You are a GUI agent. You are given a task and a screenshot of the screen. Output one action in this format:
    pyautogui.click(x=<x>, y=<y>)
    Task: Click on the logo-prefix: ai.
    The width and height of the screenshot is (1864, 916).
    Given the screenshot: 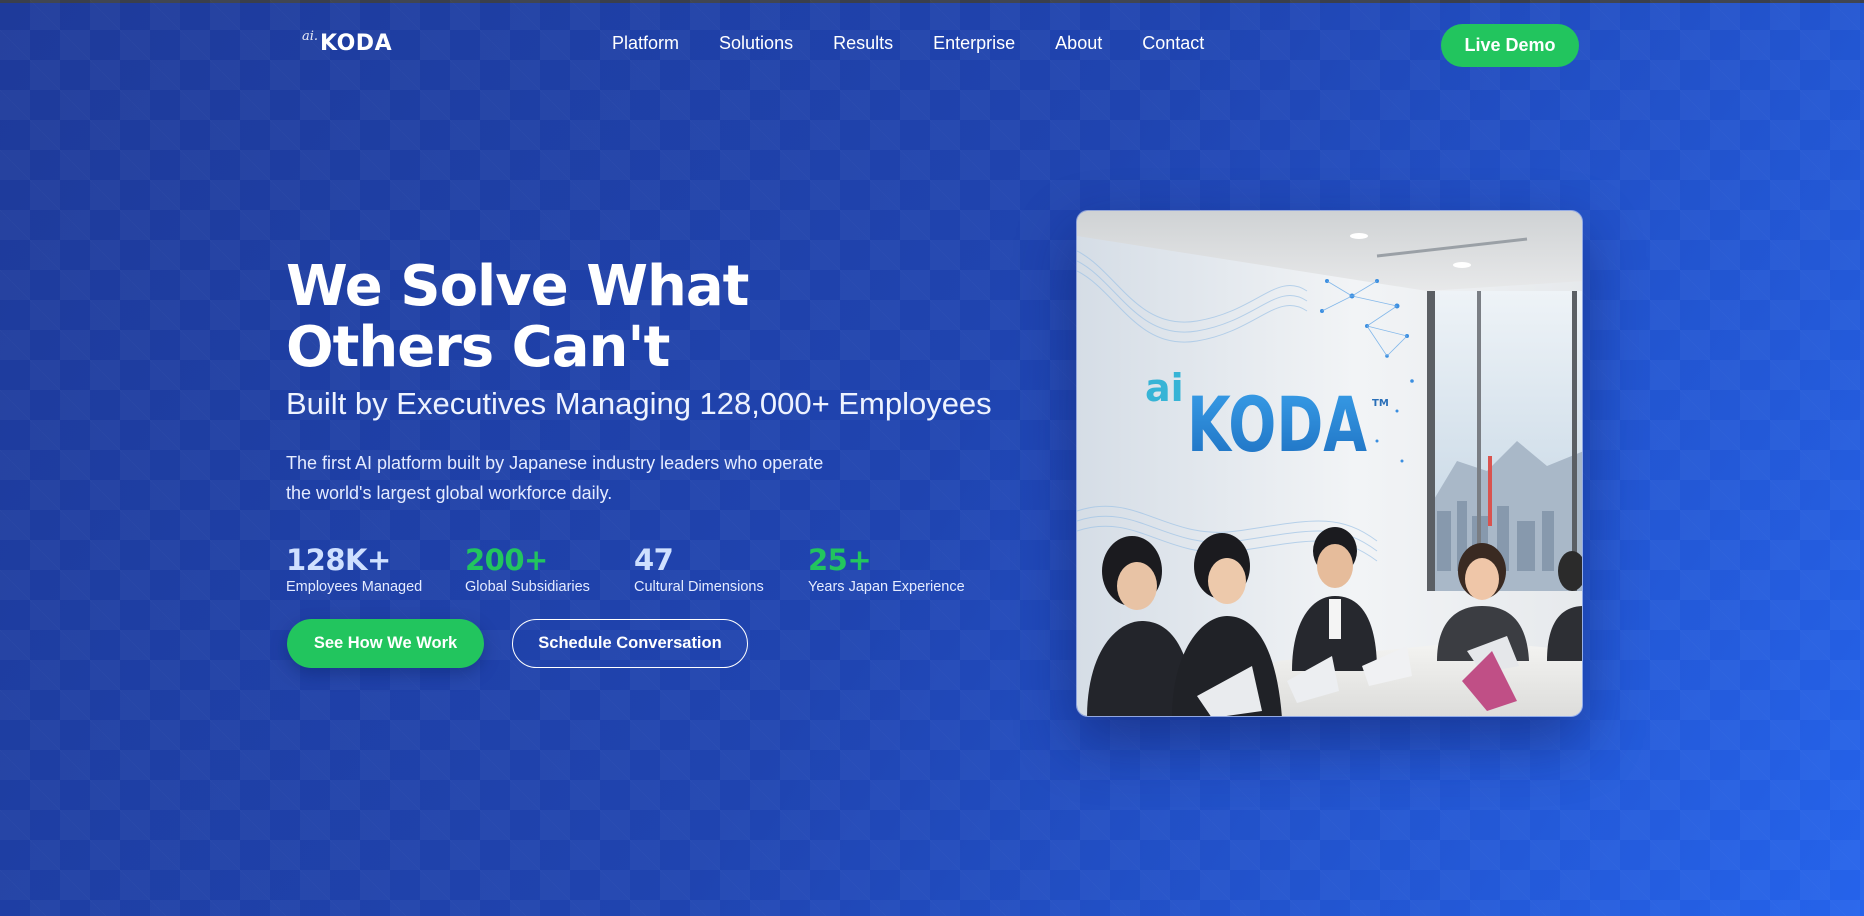 What is the action you would take?
    pyautogui.click(x=310, y=36)
    